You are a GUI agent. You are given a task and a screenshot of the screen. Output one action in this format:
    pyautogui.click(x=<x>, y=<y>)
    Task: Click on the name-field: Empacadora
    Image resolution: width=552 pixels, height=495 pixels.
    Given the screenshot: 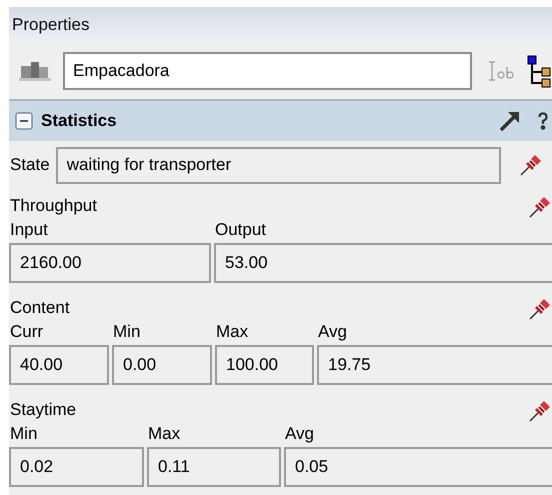 What is the action you would take?
    pyautogui.click(x=267, y=71)
    